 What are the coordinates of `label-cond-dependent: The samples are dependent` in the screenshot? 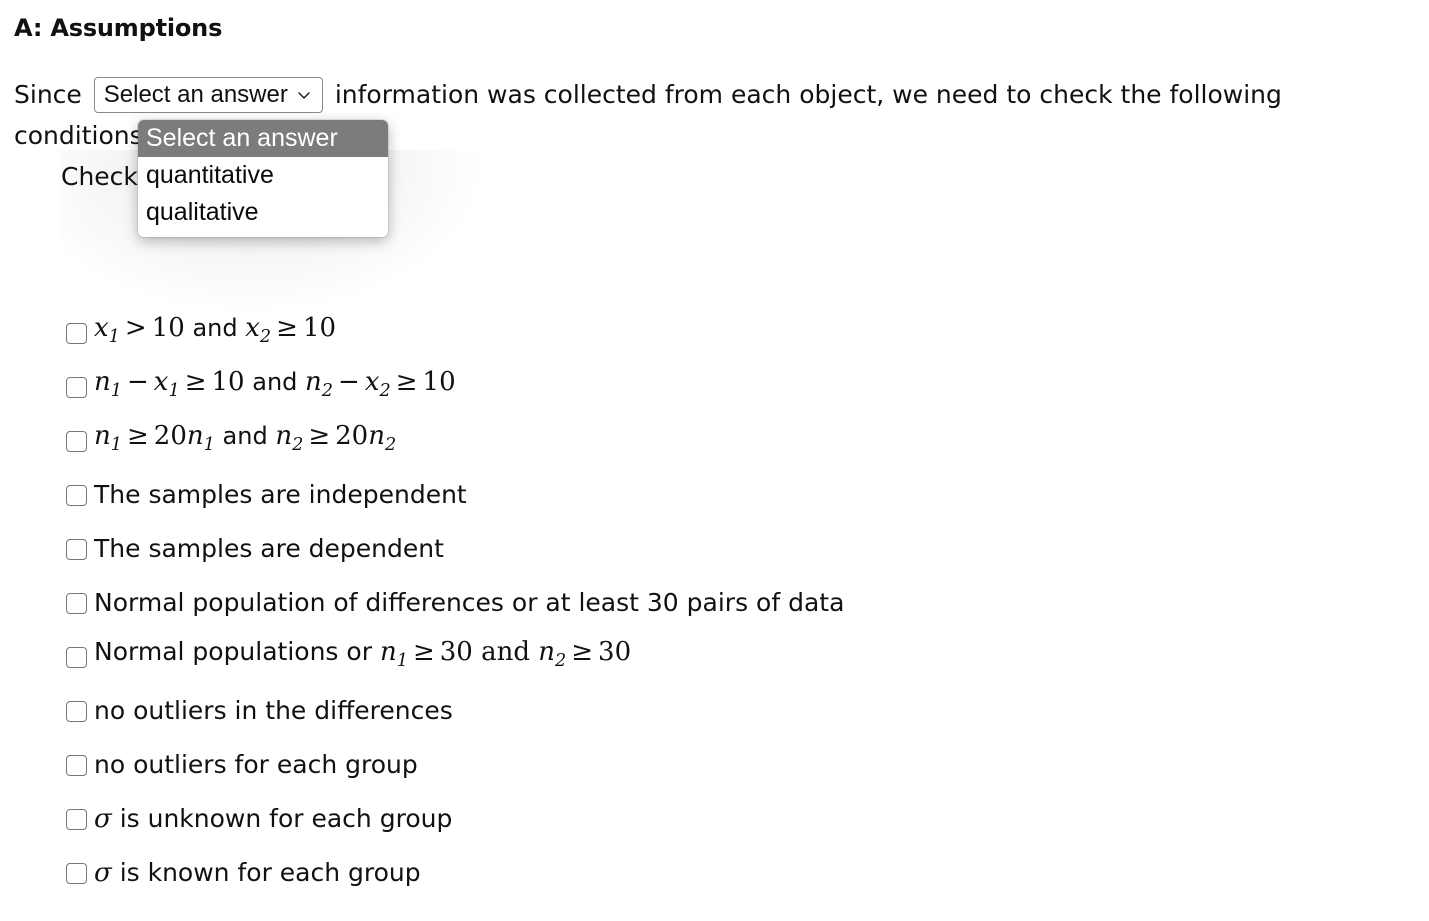 It's located at (269, 548).